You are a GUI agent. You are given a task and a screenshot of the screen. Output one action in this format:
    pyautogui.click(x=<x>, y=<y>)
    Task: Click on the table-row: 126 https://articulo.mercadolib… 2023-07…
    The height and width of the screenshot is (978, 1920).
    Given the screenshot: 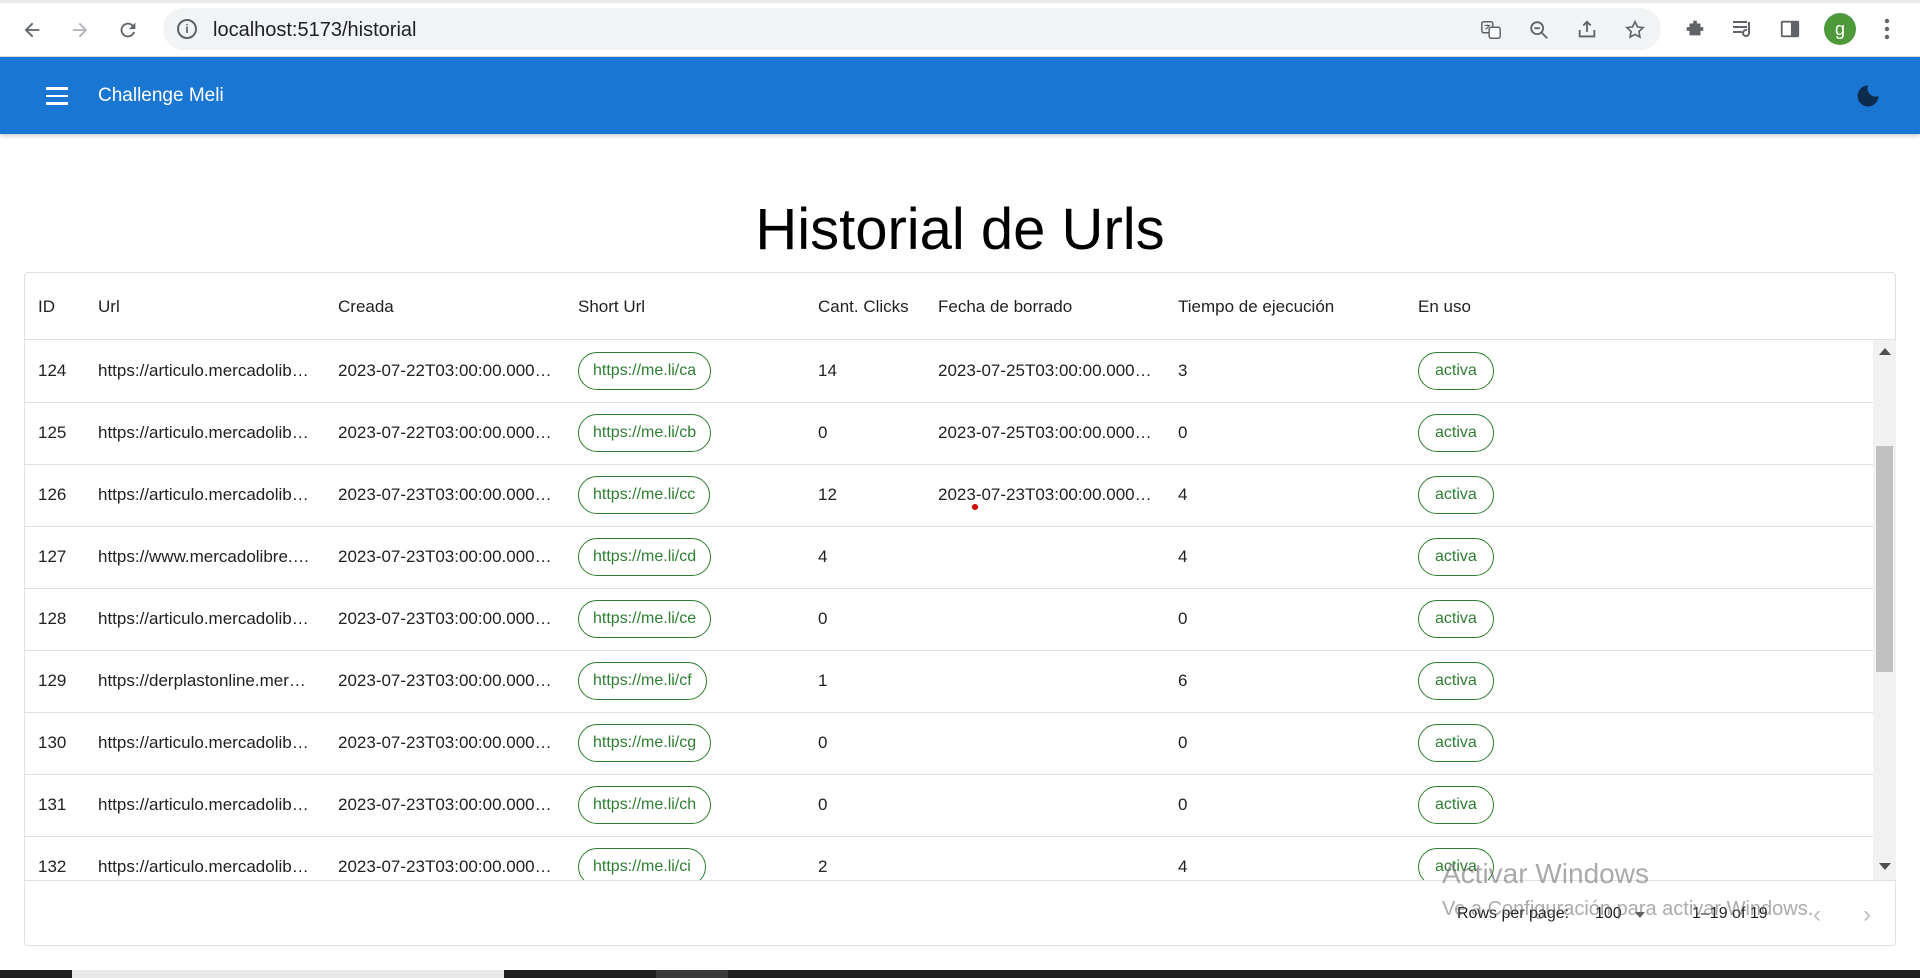 What is the action you would take?
    pyautogui.click(x=949, y=495)
    